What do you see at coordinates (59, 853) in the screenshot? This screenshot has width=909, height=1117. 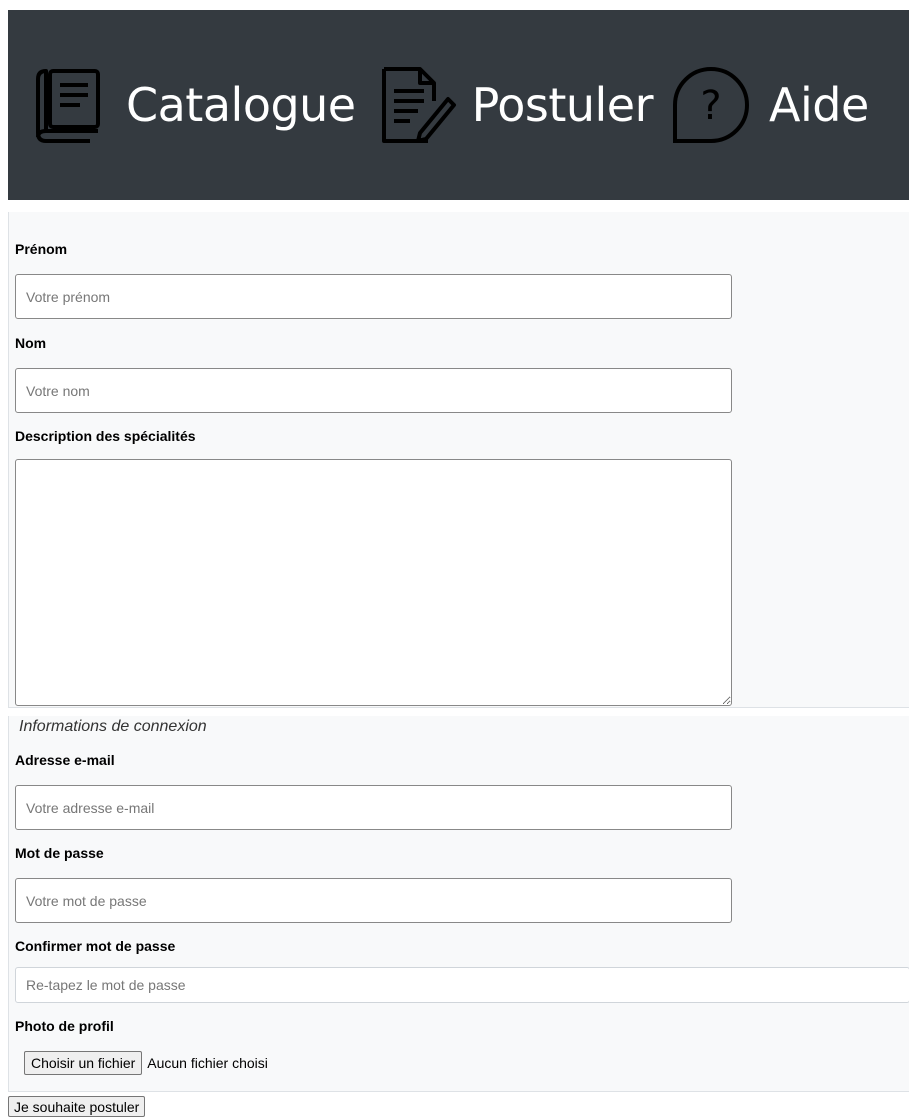 I see `password-label: Mot de passe` at bounding box center [59, 853].